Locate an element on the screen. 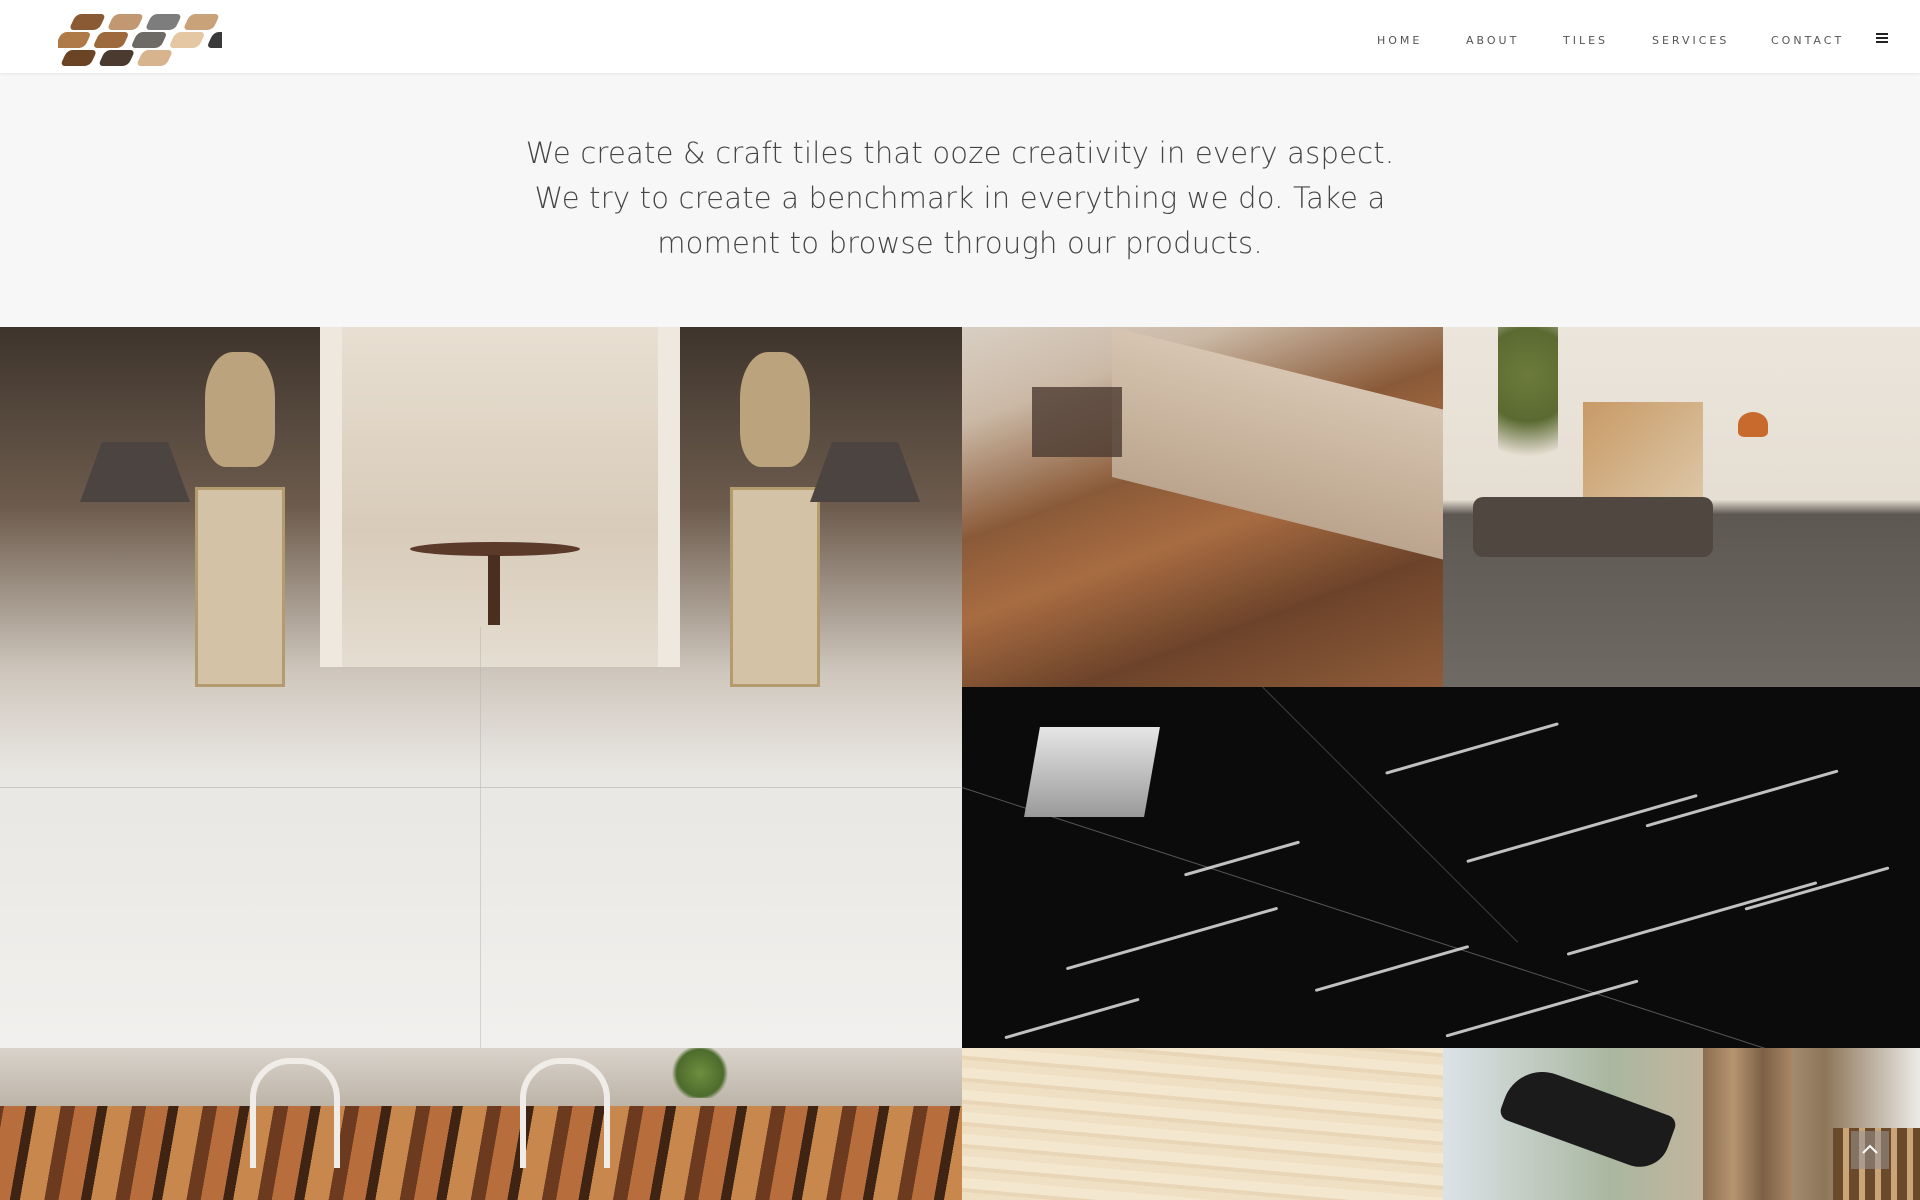 This screenshot has width=1920, height=1200. nav-home: HOME is located at coordinates (1399, 40).